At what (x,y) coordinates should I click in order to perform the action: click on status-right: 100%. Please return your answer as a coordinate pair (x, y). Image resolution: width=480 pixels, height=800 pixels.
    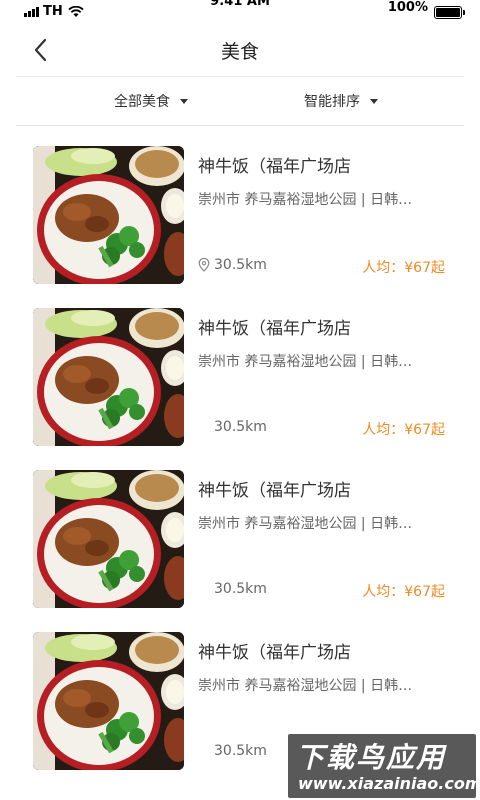
    Looking at the image, I should click on (426, 9).